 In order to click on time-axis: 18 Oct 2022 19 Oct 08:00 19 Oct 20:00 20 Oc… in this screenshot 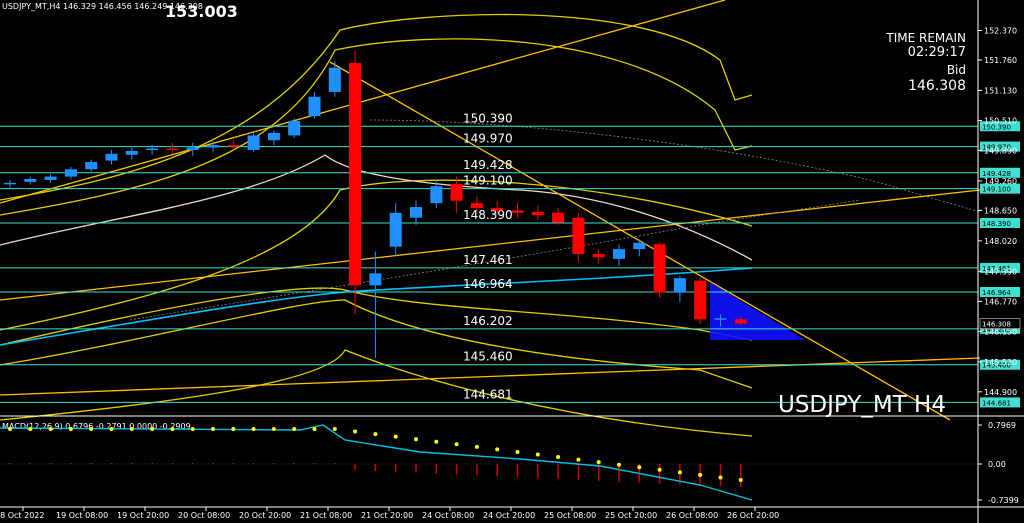, I will do `click(512, 513)`.